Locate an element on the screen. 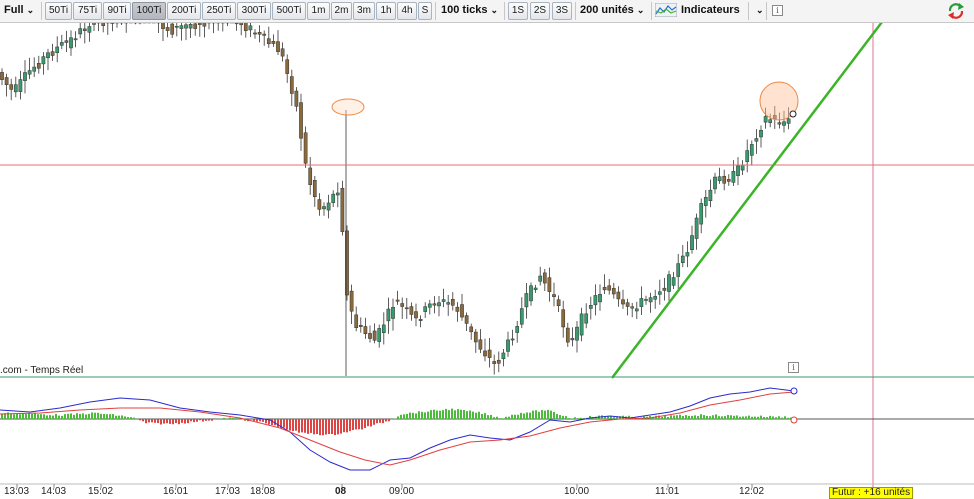  timeframe-button-50ti: 50Ti is located at coordinates (58, 11).